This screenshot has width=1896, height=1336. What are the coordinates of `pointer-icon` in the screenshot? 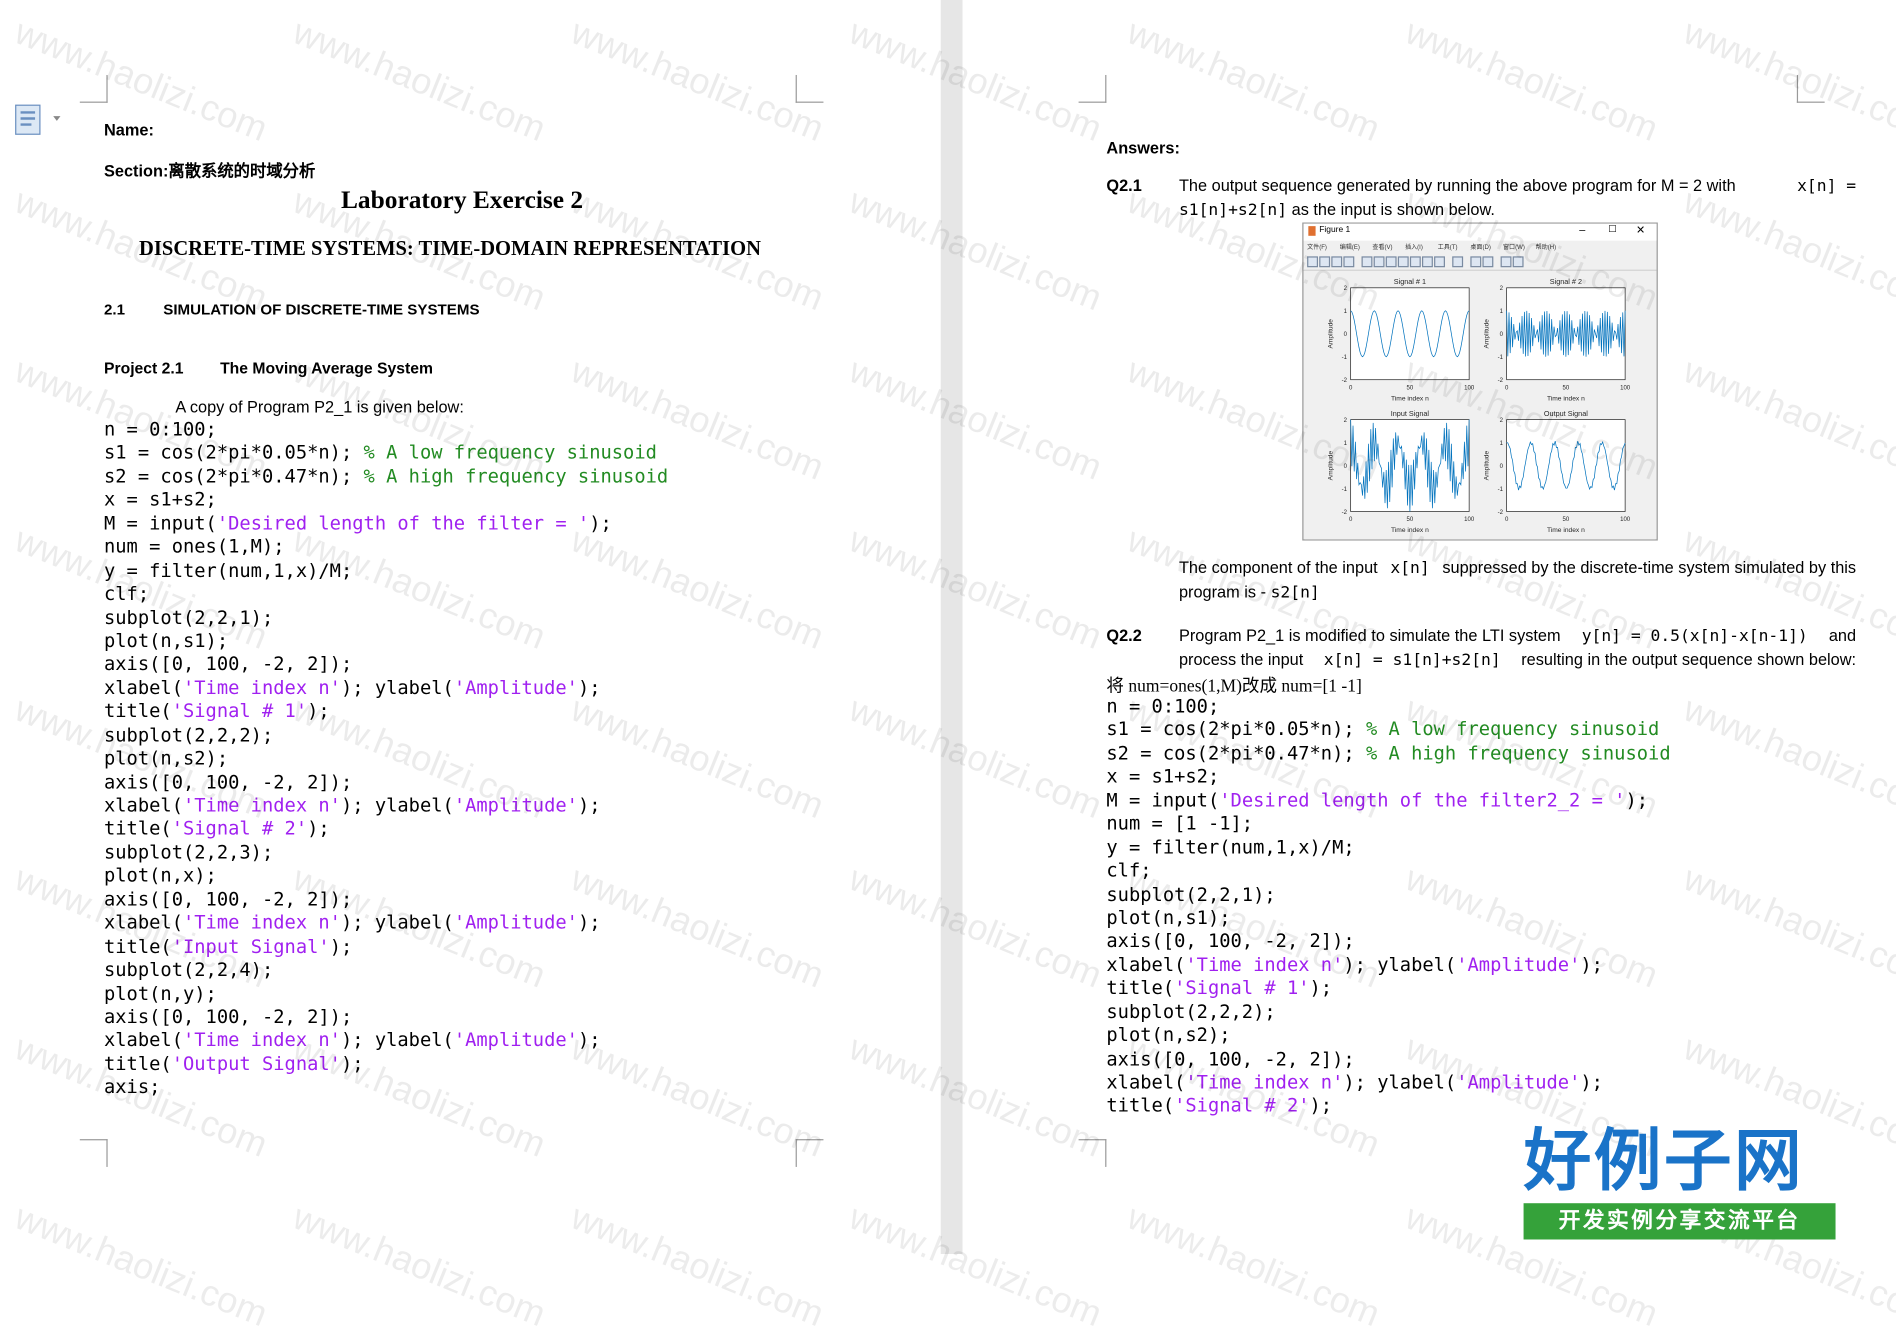 It's located at (1367, 262).